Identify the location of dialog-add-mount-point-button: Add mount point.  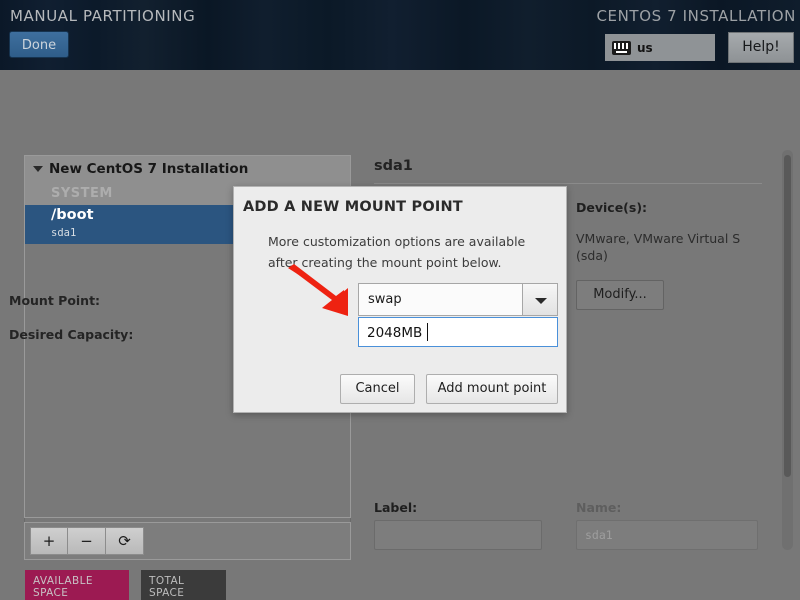
(492, 389).